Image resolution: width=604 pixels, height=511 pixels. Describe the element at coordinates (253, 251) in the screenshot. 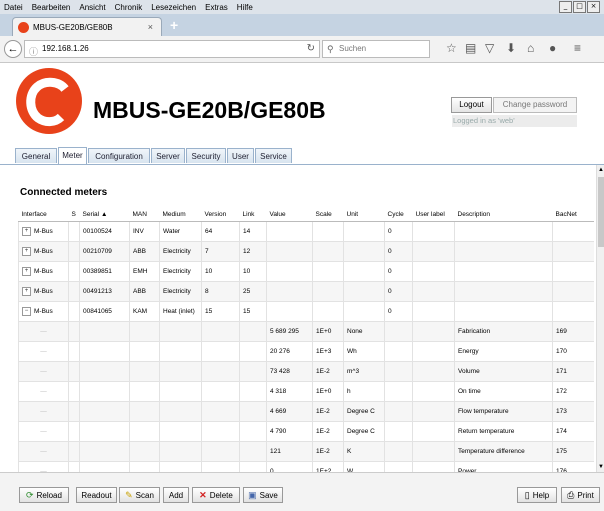

I see `link-cell: 12` at that location.